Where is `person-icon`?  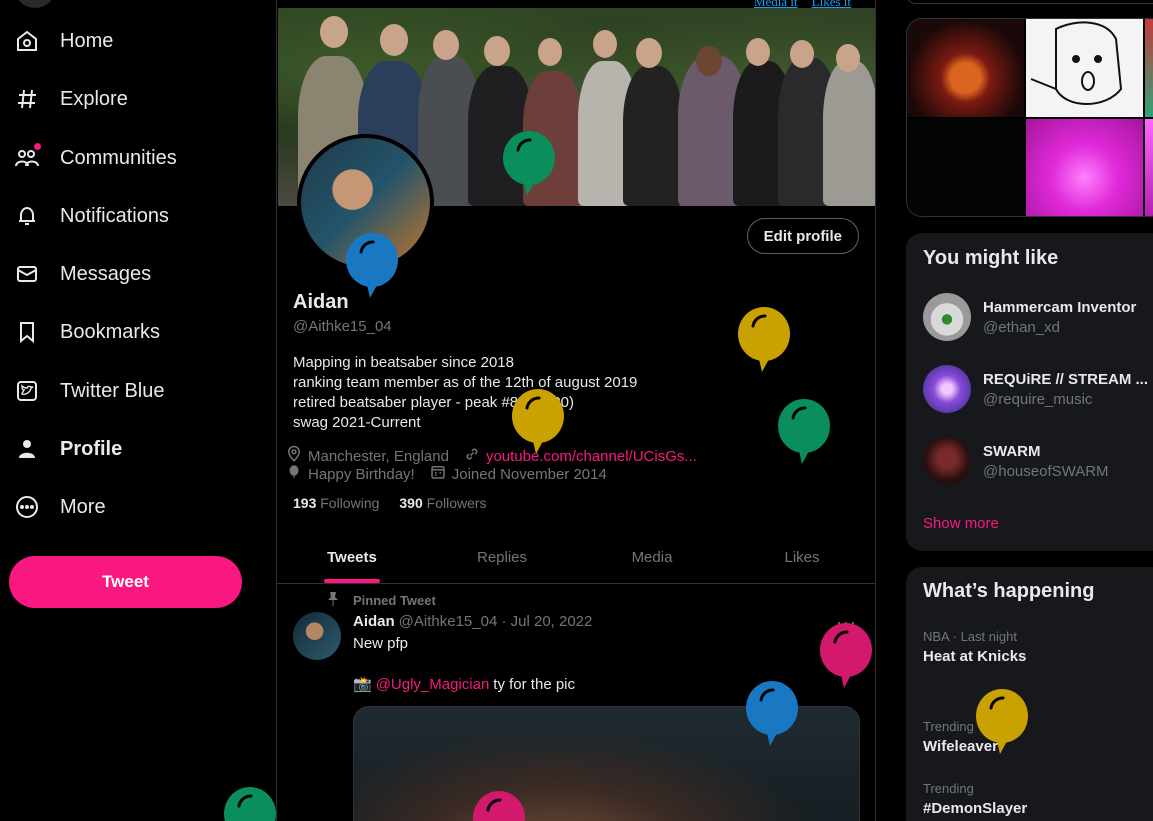
person-icon is located at coordinates (27, 449).